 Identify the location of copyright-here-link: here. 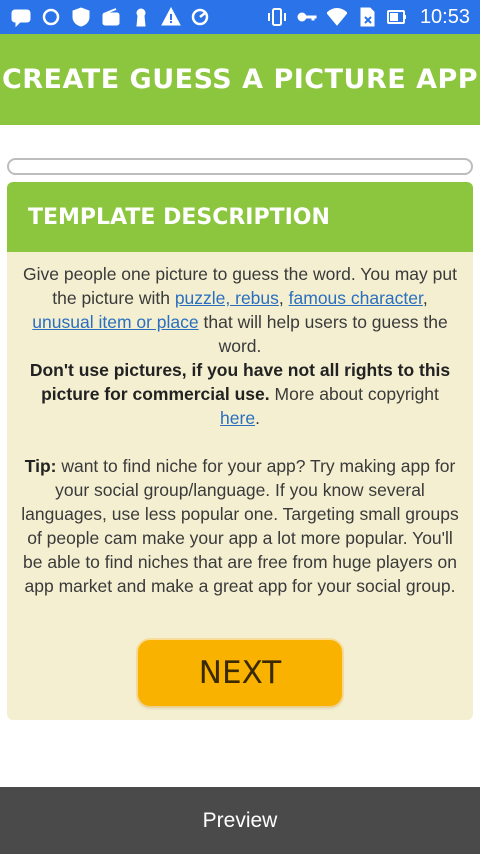
(237, 418).